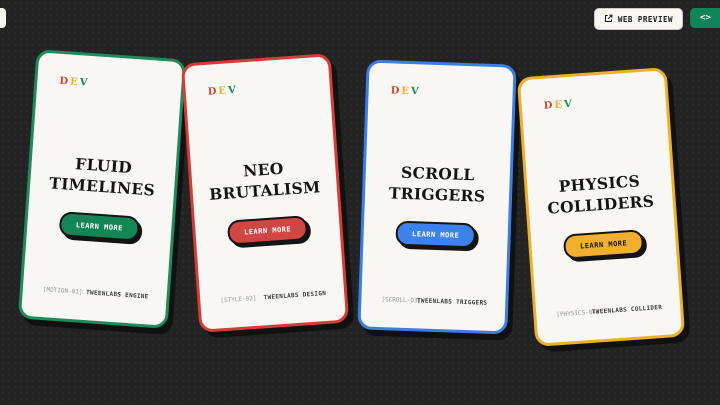  Describe the element at coordinates (238, 299) in the screenshot. I see `card-code: [STYLE-02]` at that location.